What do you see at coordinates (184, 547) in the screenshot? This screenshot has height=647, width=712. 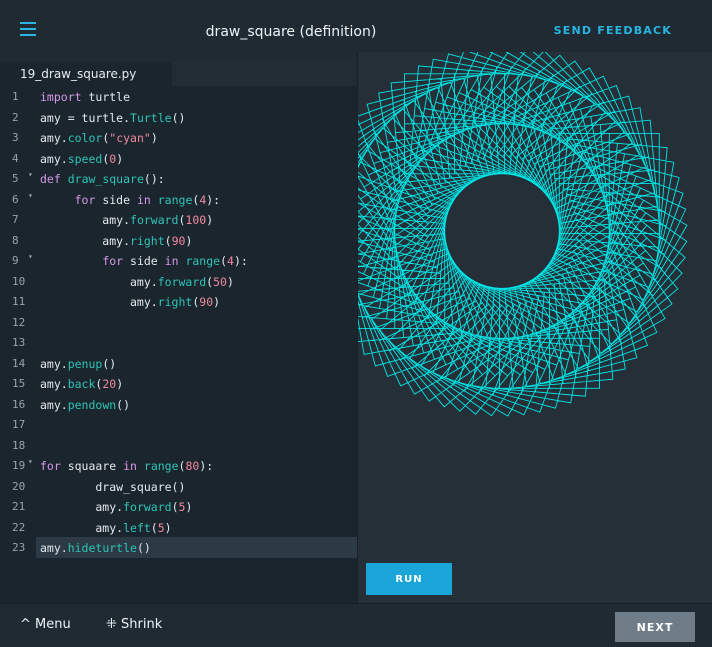 I see `code-line: 23 amy.hideturtle()` at bounding box center [184, 547].